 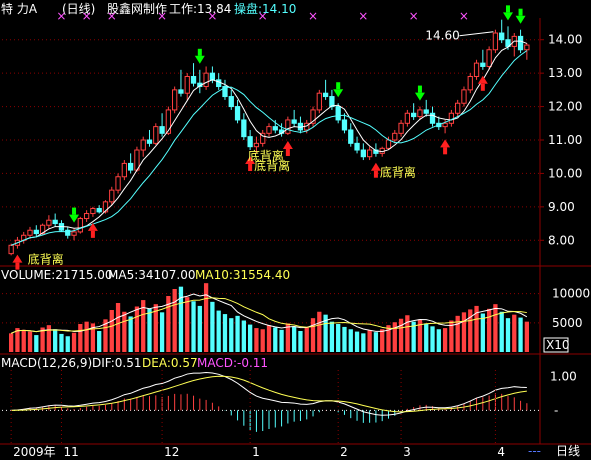 I want to click on x-axis-end-marker: ---, so click(x=534, y=451).